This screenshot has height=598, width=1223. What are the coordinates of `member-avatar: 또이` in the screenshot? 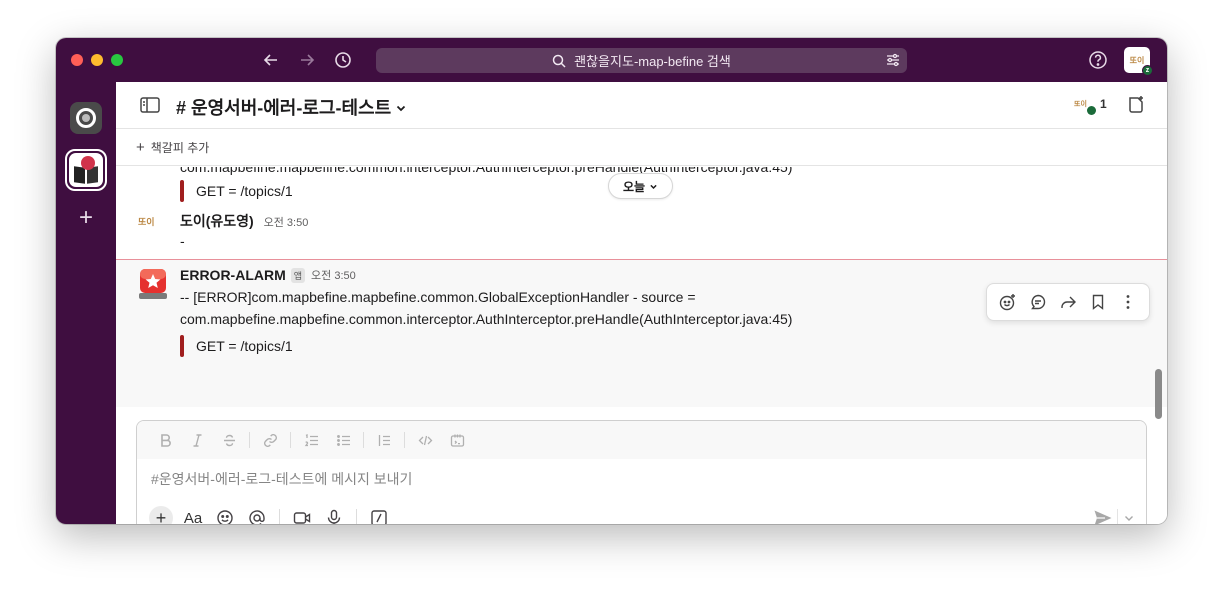 It's located at (1085, 105).